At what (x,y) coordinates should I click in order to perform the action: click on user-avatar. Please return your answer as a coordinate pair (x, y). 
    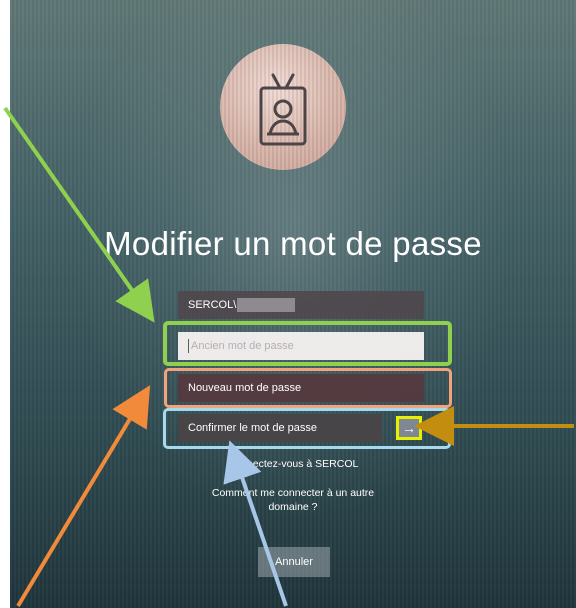
    Looking at the image, I should click on (283, 107).